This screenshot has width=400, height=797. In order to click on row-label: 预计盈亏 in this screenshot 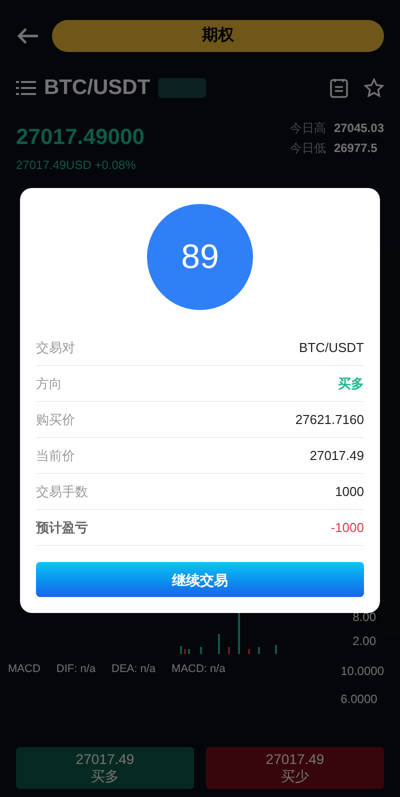, I will do `click(62, 527)`.